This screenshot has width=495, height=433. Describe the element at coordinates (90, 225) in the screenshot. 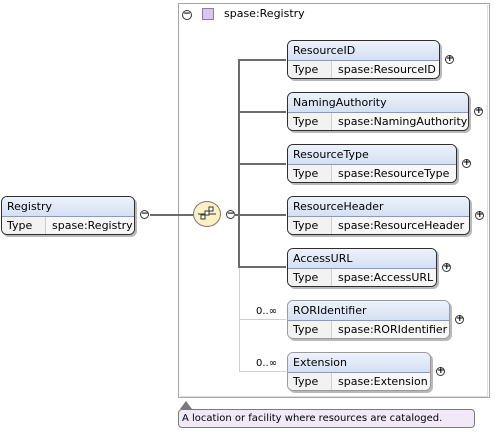

I see `root-type-value: spase:Registry` at that location.